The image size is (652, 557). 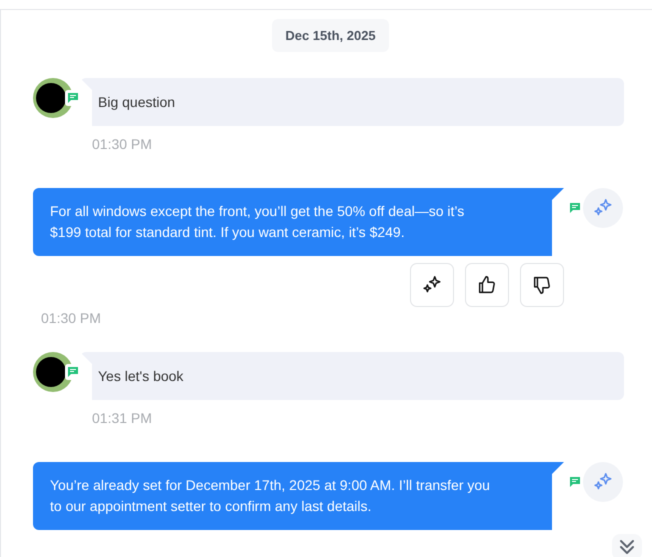 What do you see at coordinates (122, 418) in the screenshot?
I see `timestamp: 01:31 PM` at bounding box center [122, 418].